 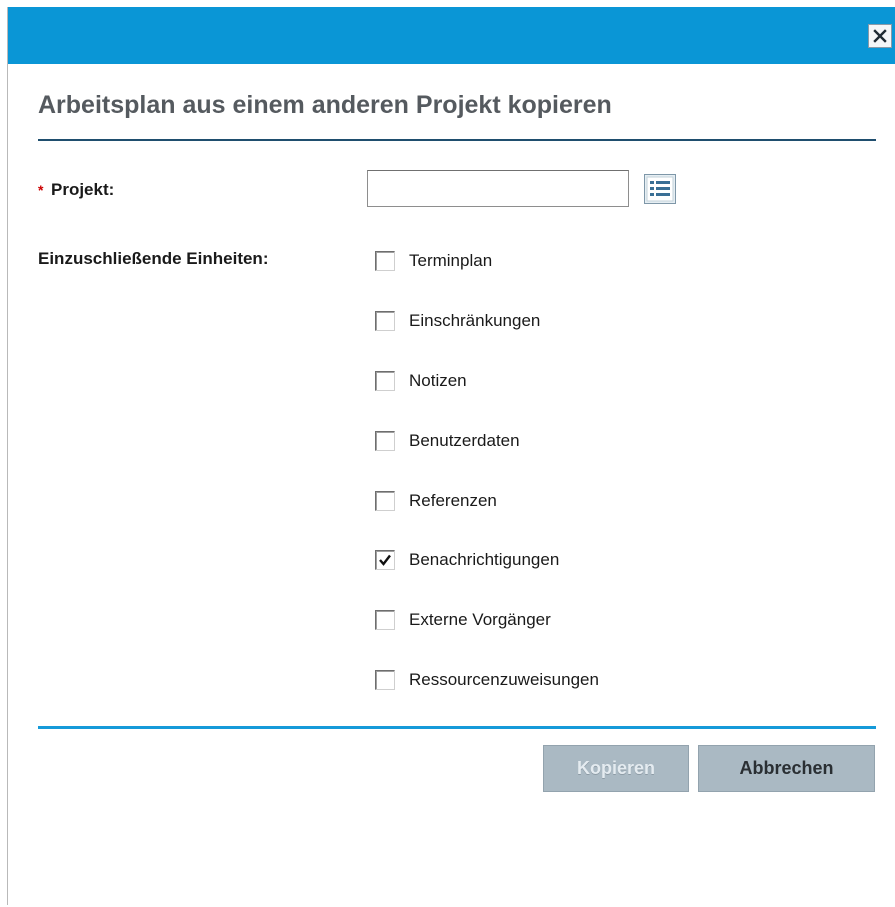 What do you see at coordinates (464, 440) in the screenshot?
I see `option-label: Benutzerdaten` at bounding box center [464, 440].